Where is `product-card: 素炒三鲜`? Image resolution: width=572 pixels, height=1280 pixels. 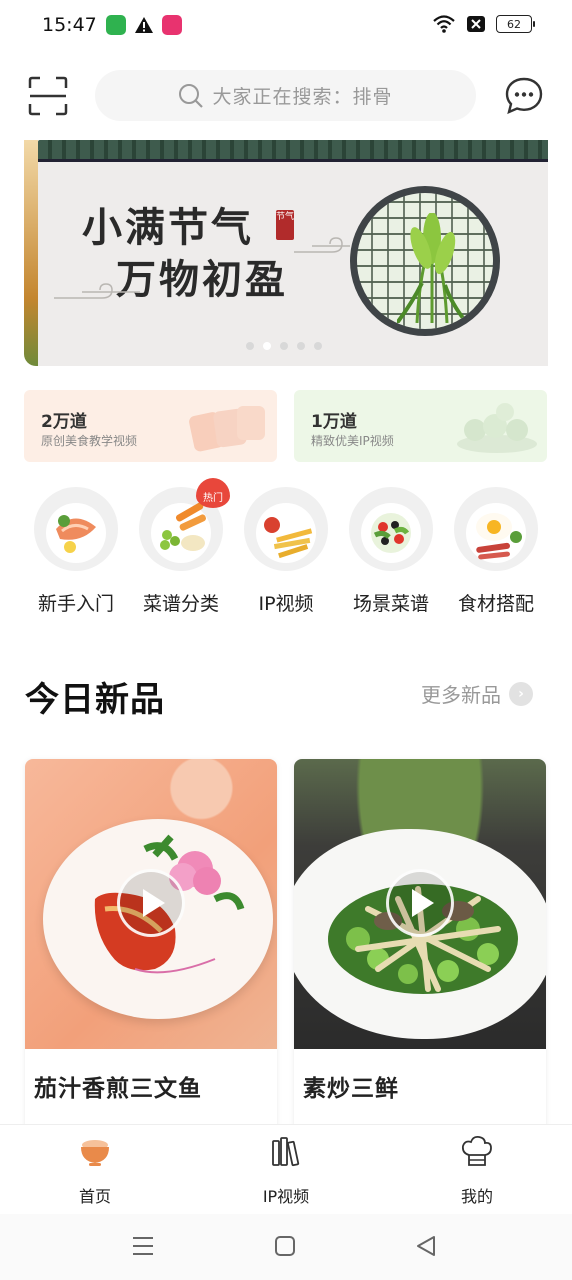 product-card: 素炒三鲜 is located at coordinates (420, 949).